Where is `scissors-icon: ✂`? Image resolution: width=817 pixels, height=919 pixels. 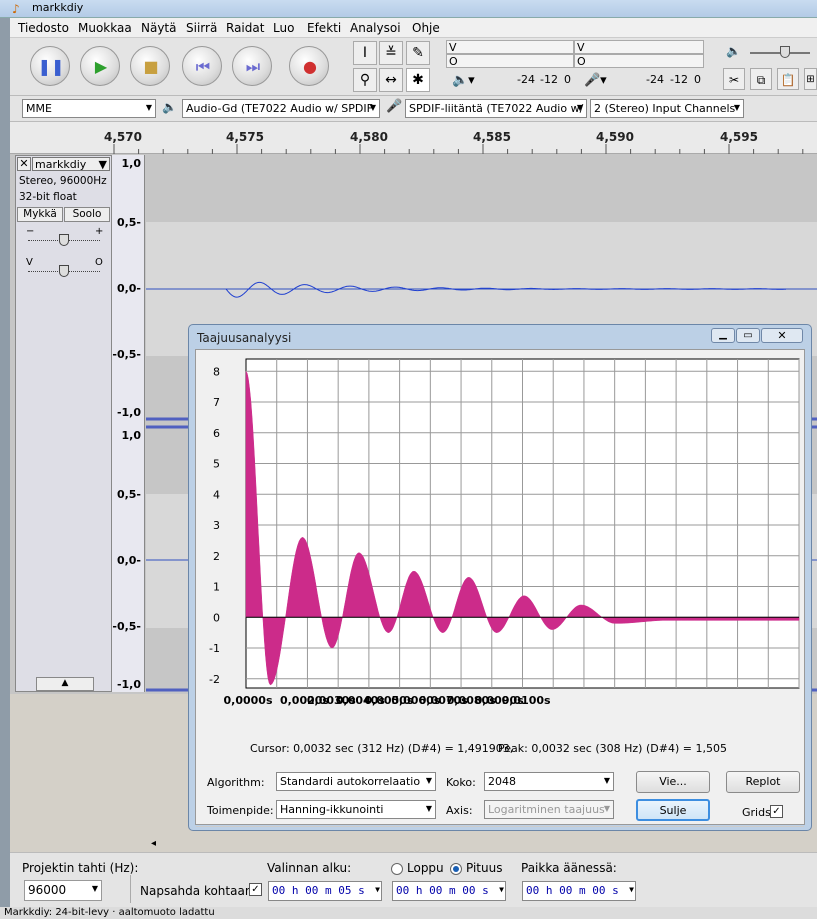 scissors-icon: ✂ is located at coordinates (734, 80).